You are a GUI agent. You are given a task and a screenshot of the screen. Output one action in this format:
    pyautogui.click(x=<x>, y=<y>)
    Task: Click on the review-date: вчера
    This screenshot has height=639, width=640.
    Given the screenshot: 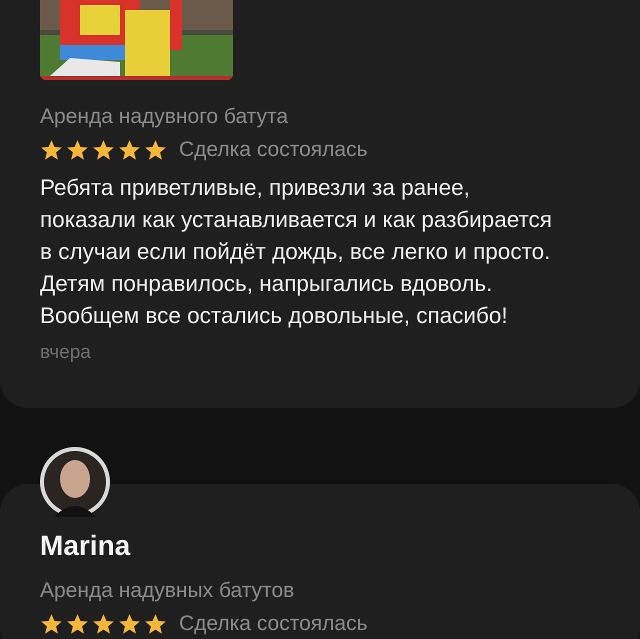 What is the action you would take?
    pyautogui.click(x=66, y=353)
    